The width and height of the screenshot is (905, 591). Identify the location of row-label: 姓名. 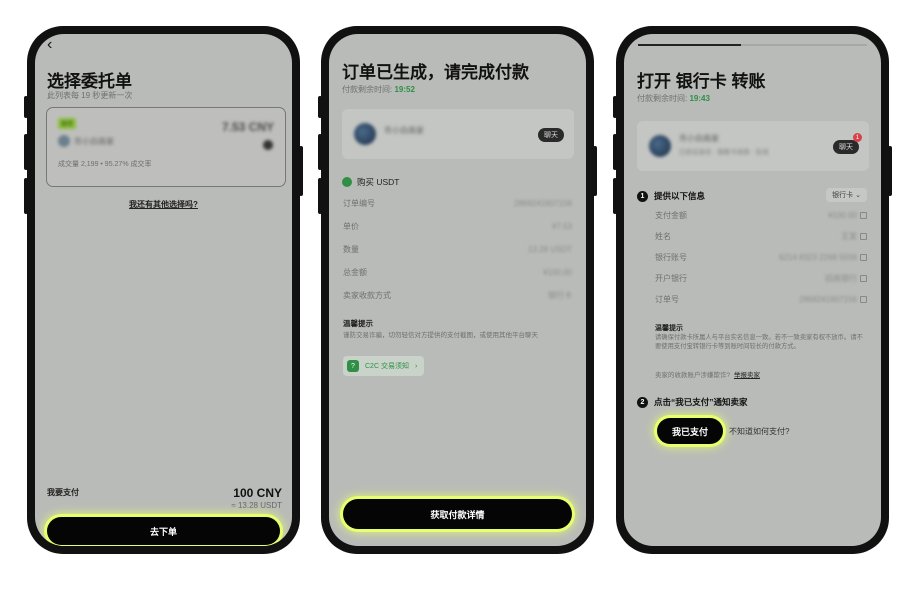
(663, 236).